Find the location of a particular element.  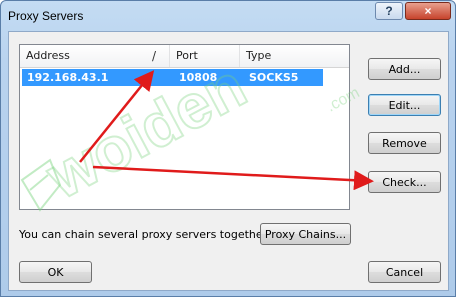

ok-button: OK is located at coordinates (55, 272).